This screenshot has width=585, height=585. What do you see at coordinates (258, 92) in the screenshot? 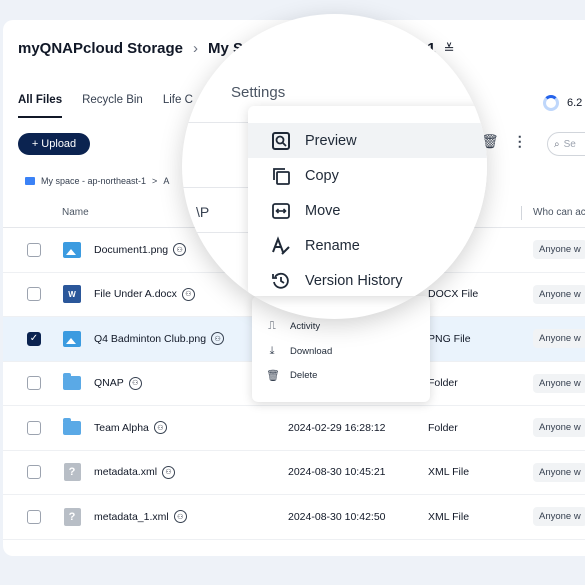
I see `settings-title: Settings` at bounding box center [258, 92].